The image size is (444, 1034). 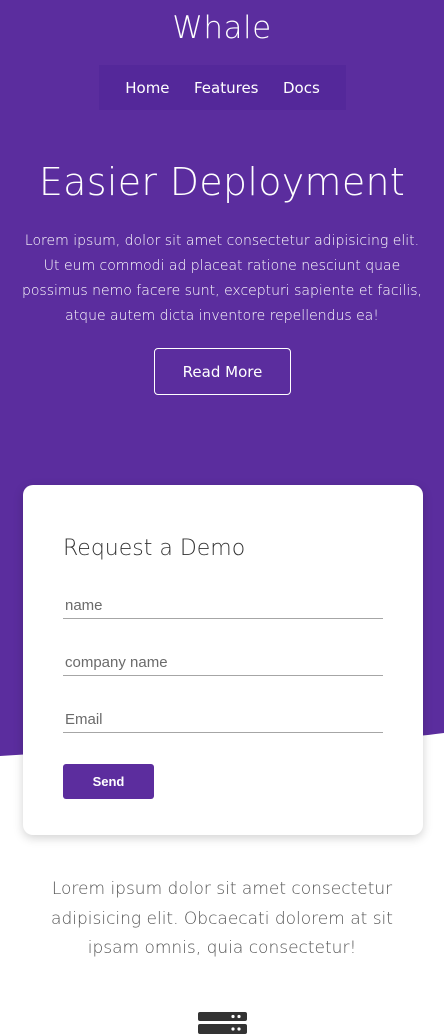 I want to click on read-more-button: Read More, so click(x=222, y=371).